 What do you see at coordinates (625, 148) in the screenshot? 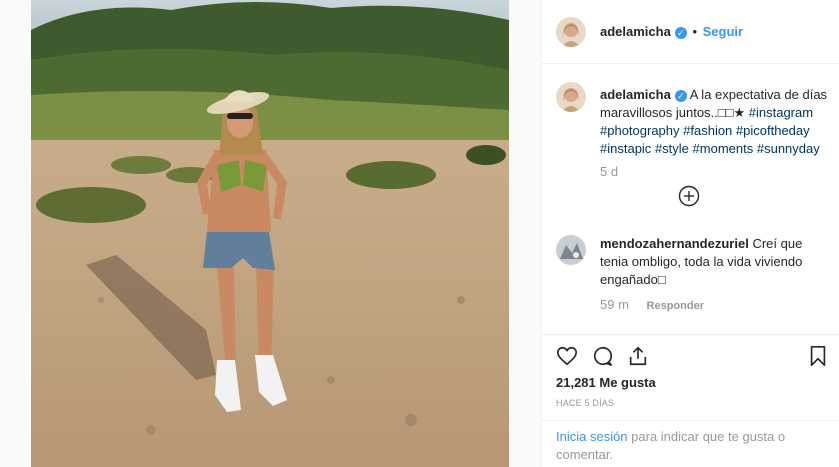
I see `hashtag: #instapic` at bounding box center [625, 148].